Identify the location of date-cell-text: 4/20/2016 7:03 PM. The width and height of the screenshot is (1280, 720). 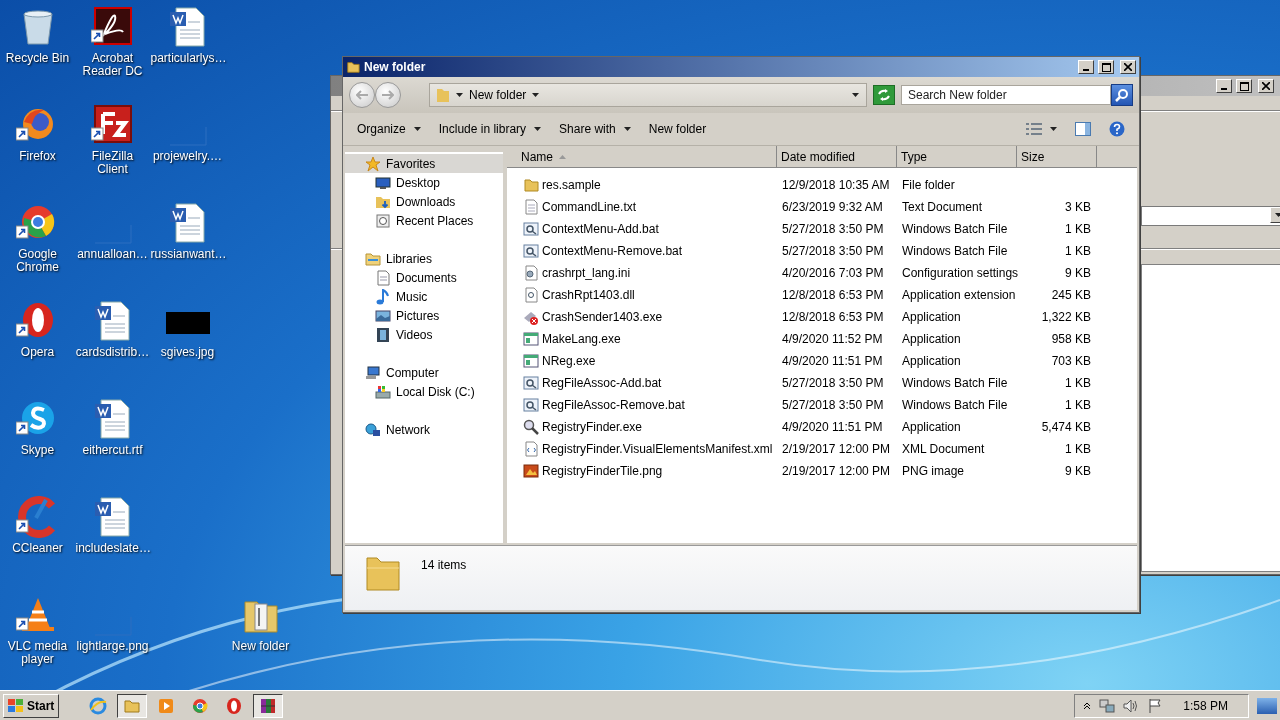
(833, 273).